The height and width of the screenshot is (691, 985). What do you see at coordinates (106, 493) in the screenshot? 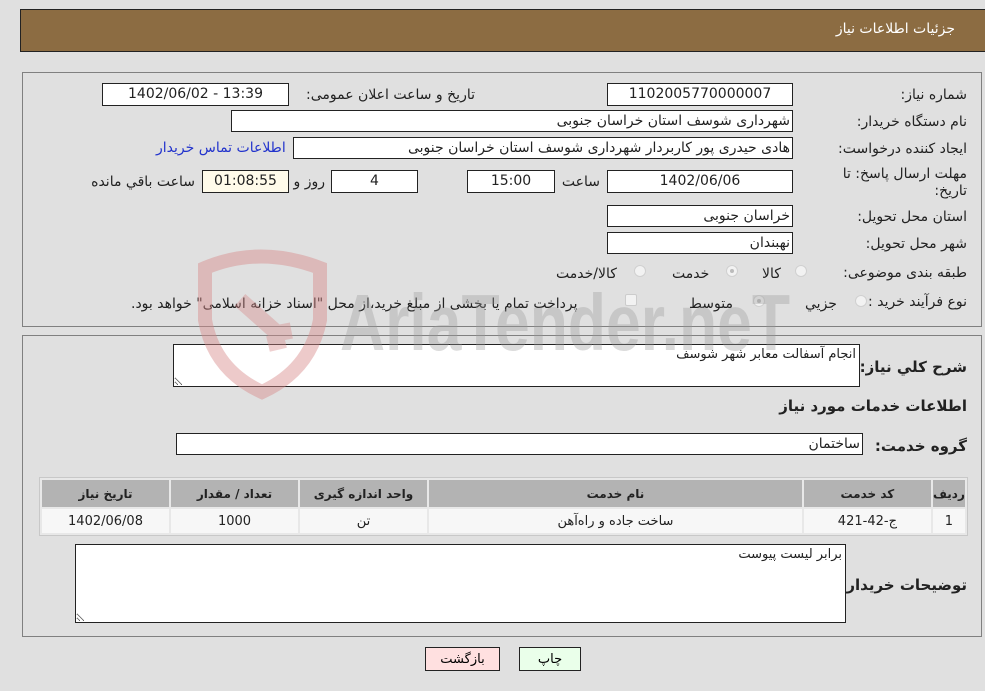
I see `col-need-date: تاریخ نیاز` at bounding box center [106, 493].